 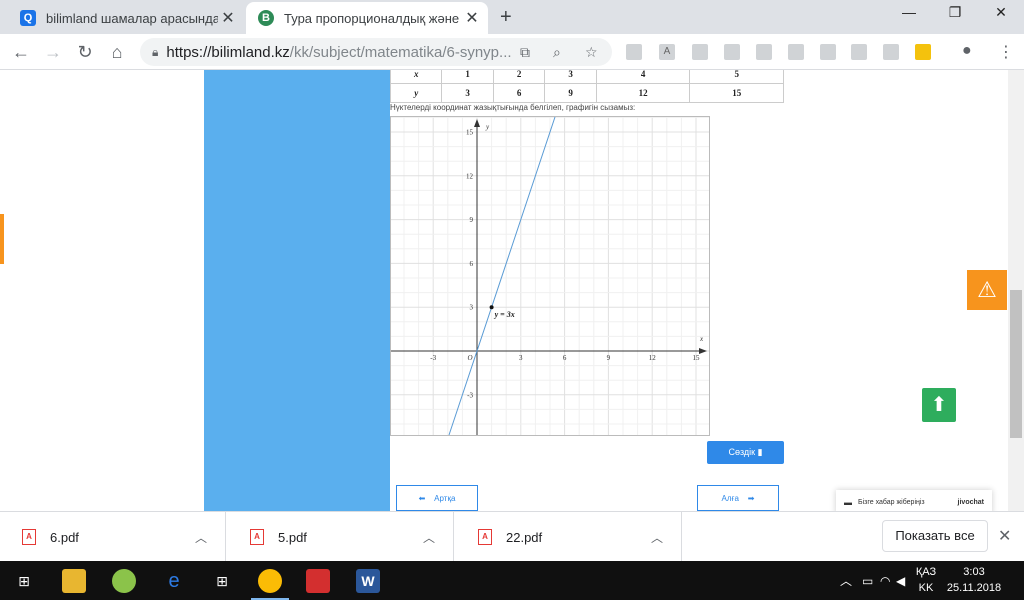 I want to click on tab-direct-proportion: B Тура пропорционалдық және о ✕, so click(x=367, y=18).